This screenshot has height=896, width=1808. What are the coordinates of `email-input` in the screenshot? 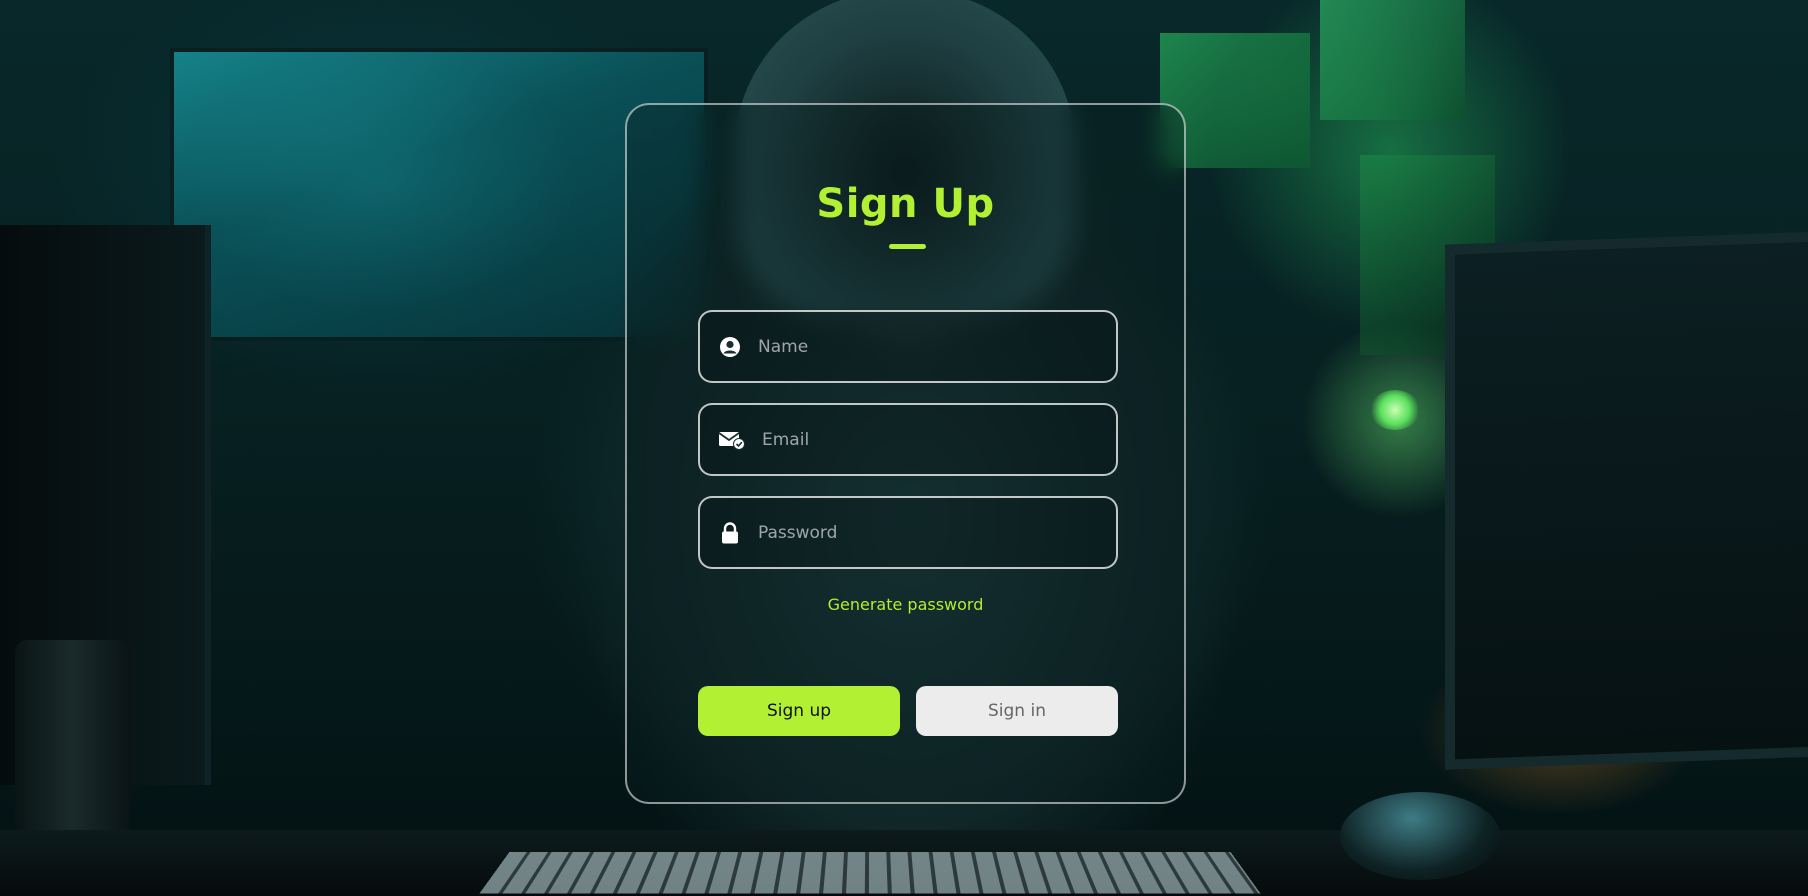 It's located at (932, 440).